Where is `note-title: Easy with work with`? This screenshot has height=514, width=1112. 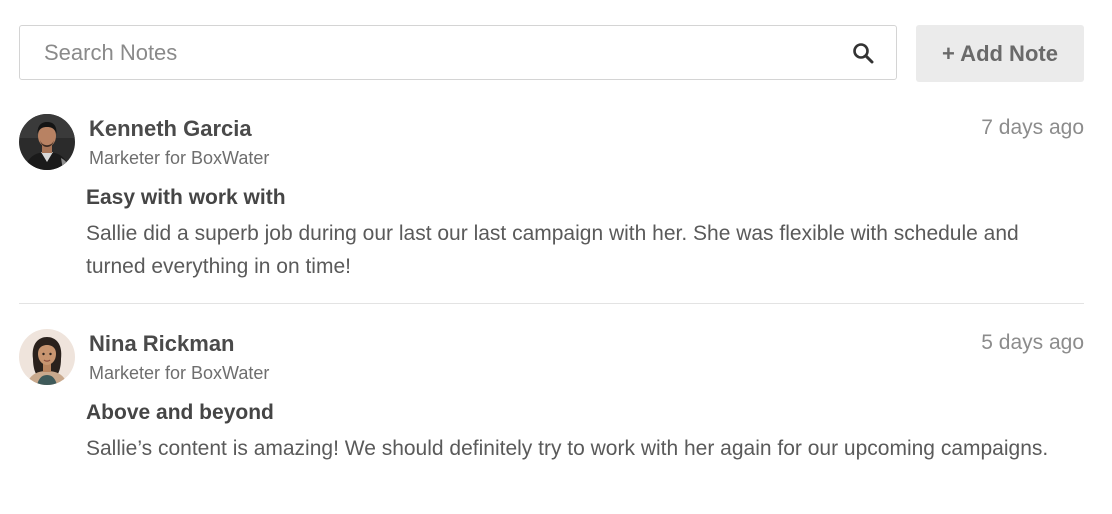 note-title: Easy with work with is located at coordinates (186, 197).